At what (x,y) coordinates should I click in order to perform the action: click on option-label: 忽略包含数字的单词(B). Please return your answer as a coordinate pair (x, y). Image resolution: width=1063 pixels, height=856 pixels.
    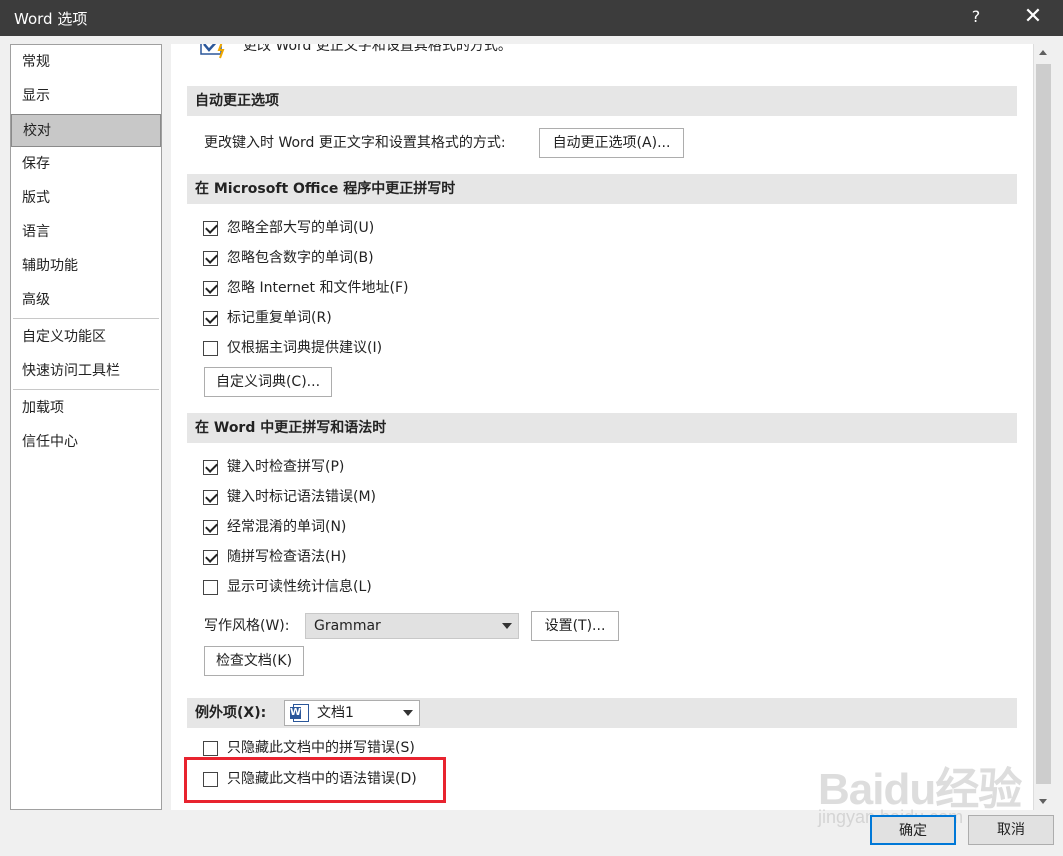
    Looking at the image, I should click on (300, 258).